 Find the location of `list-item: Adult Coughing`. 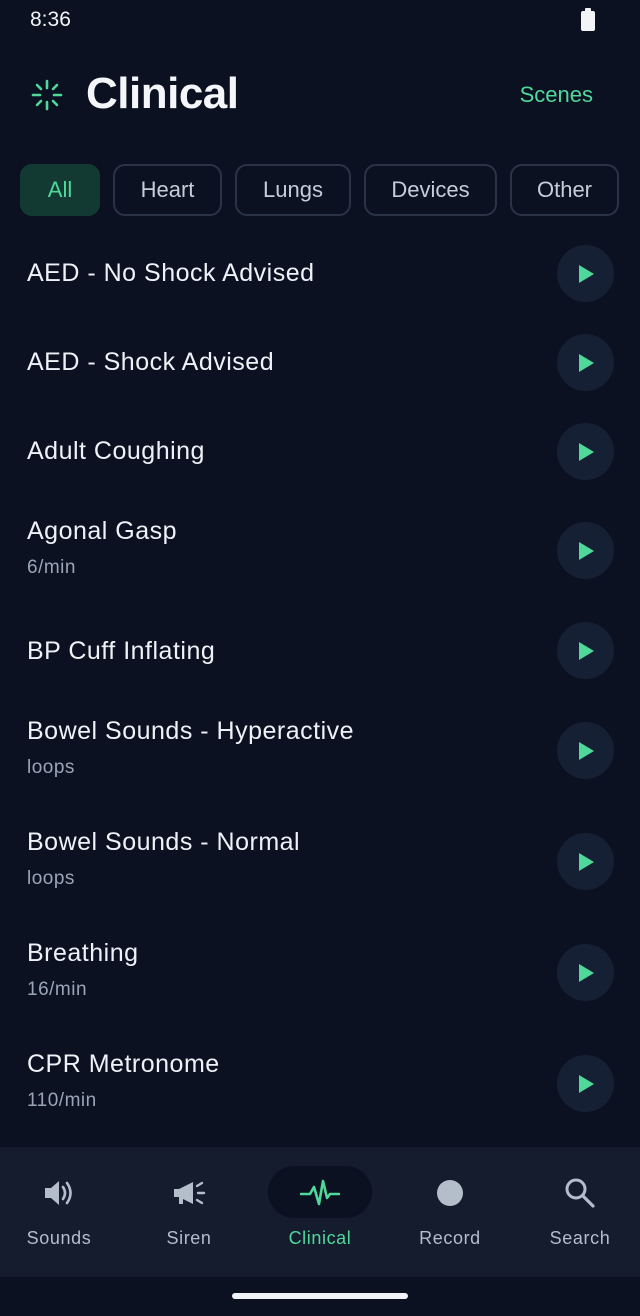

list-item: Adult Coughing is located at coordinates (320, 450).